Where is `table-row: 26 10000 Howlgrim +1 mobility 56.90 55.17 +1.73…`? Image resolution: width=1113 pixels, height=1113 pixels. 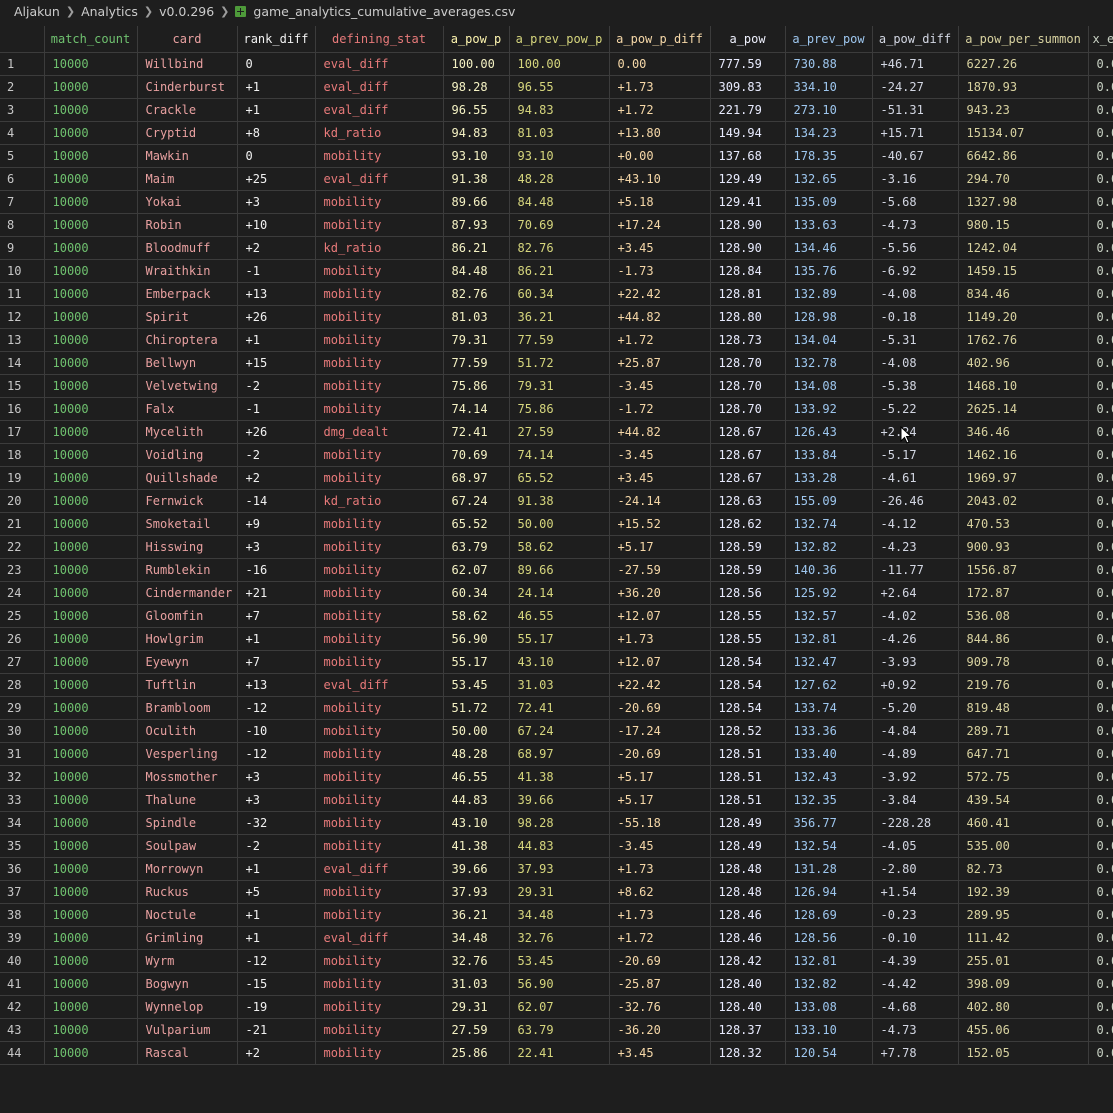
table-row: 26 10000 Howlgrim +1 mobility 56.90 55.17 +1.73… is located at coordinates (556, 639).